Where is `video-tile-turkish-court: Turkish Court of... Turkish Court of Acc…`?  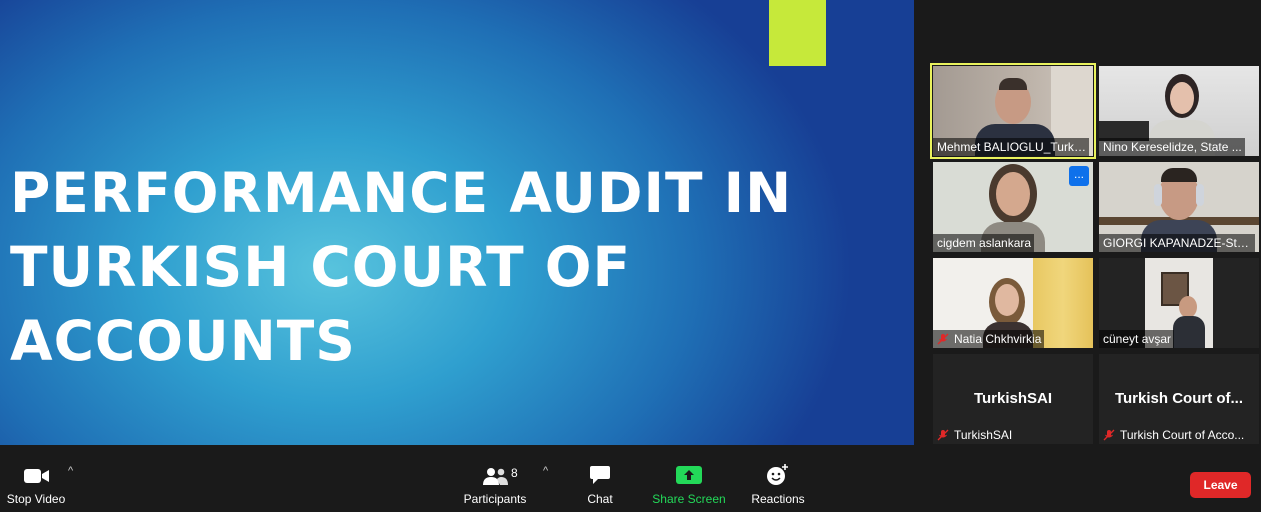 video-tile-turkish-court: Turkish Court of... Turkish Court of Acc… is located at coordinates (1179, 399).